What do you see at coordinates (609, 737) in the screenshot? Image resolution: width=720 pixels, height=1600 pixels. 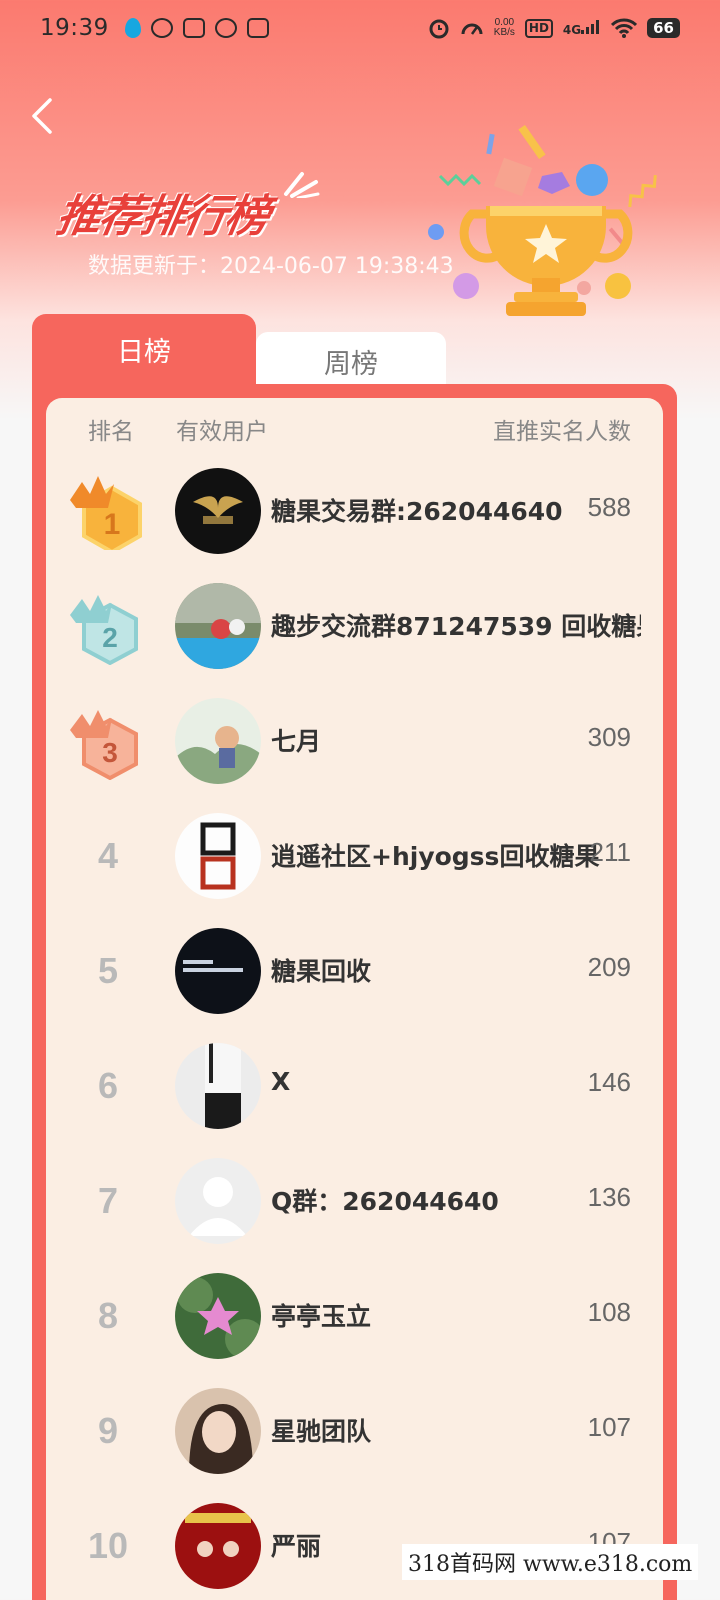 I see `referral-count: 309` at bounding box center [609, 737].